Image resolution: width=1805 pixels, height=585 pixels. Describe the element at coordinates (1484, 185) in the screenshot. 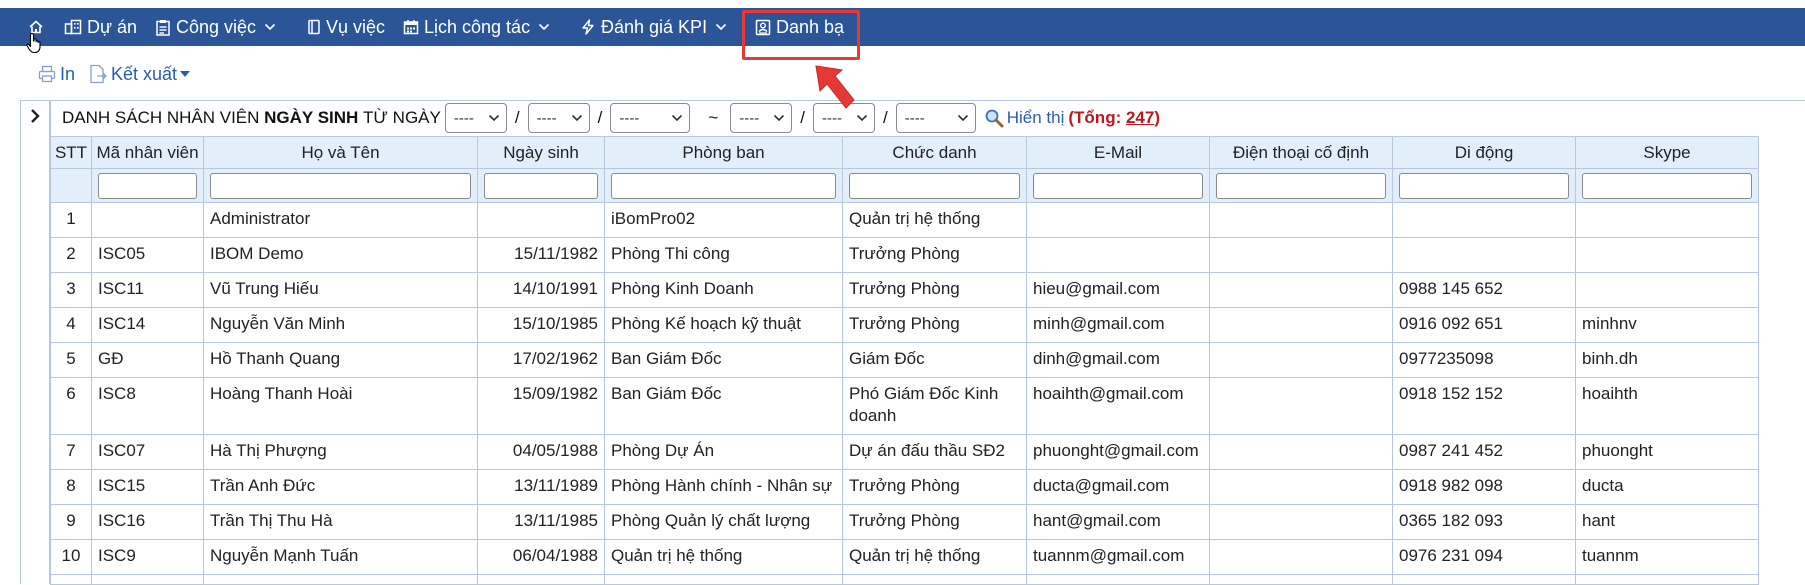

I see `filter-didong-input` at that location.